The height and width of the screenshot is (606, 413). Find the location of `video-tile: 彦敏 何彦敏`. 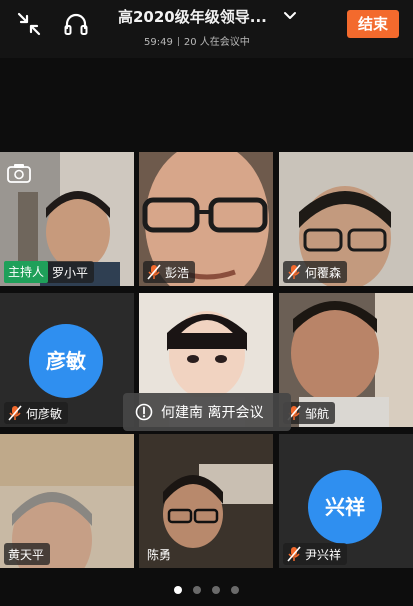

video-tile: 彦敏 何彦敏 is located at coordinates (67, 360).